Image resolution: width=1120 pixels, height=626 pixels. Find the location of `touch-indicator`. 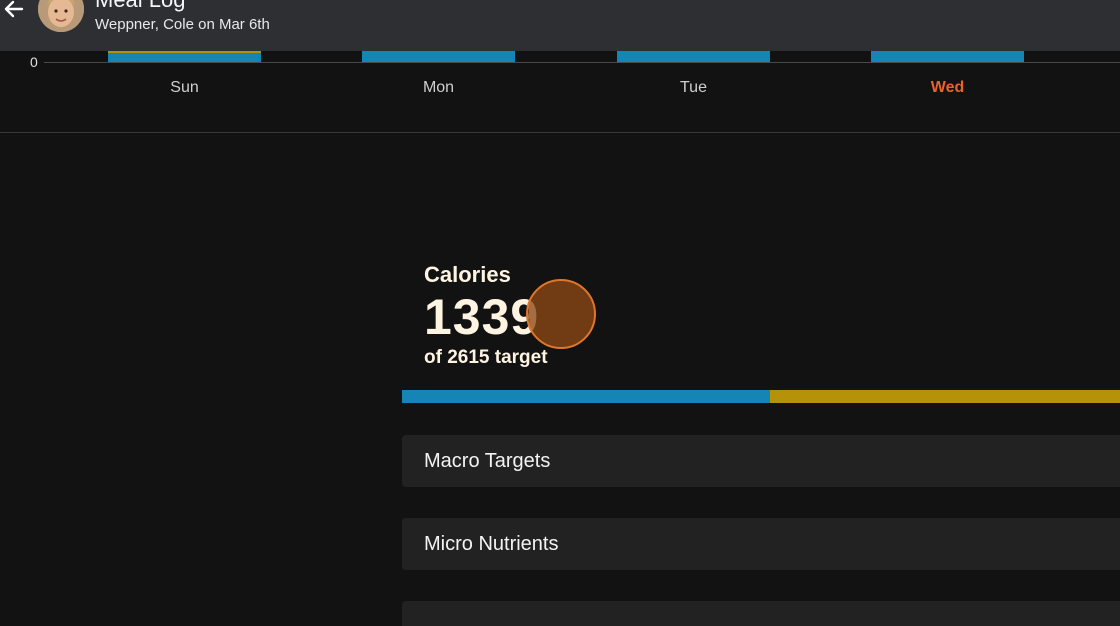

touch-indicator is located at coordinates (561, 314).